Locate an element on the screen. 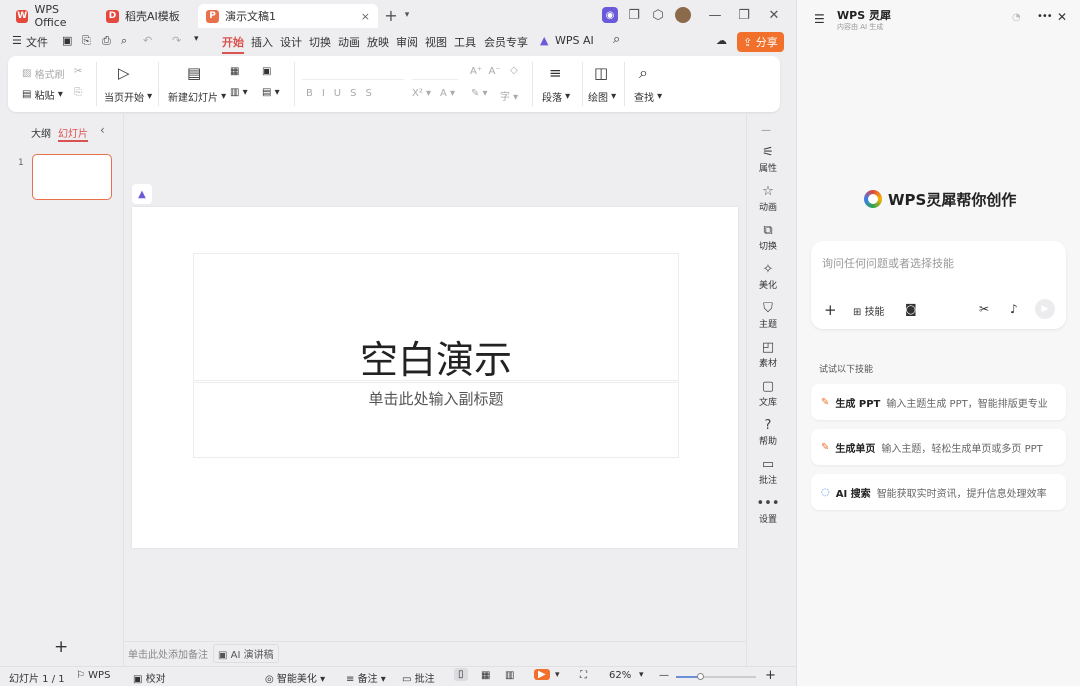 Image resolution: width=1080 pixels, height=686 pixels. close-tab-icon: × is located at coordinates (365, 16).